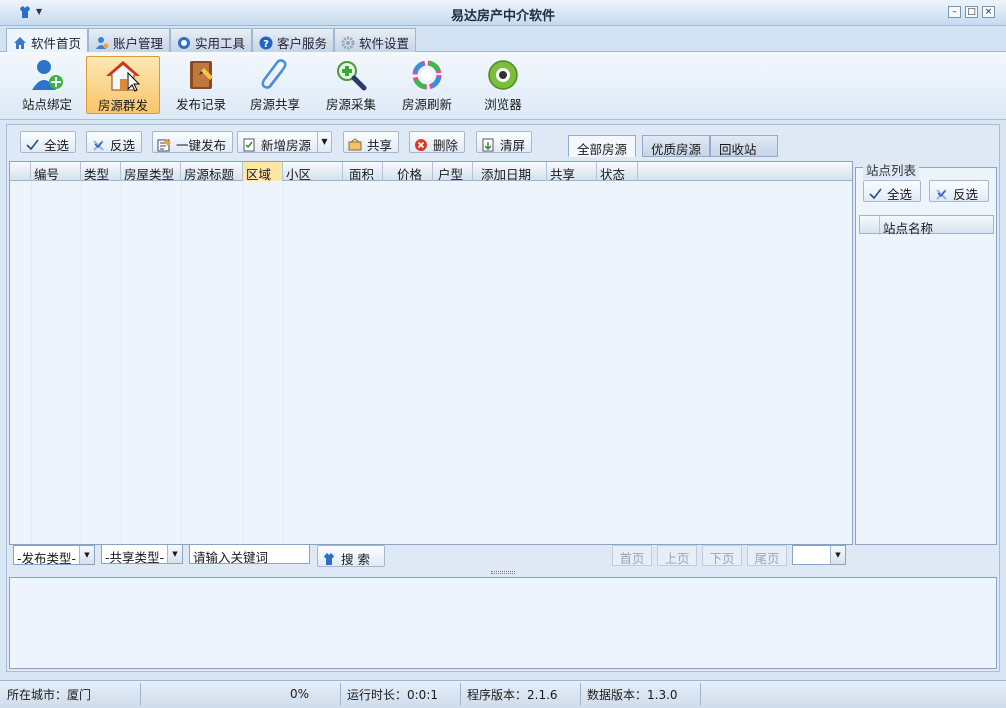 This screenshot has width=1006, height=708. I want to click on column-header-area: 面积, so click(363, 171).